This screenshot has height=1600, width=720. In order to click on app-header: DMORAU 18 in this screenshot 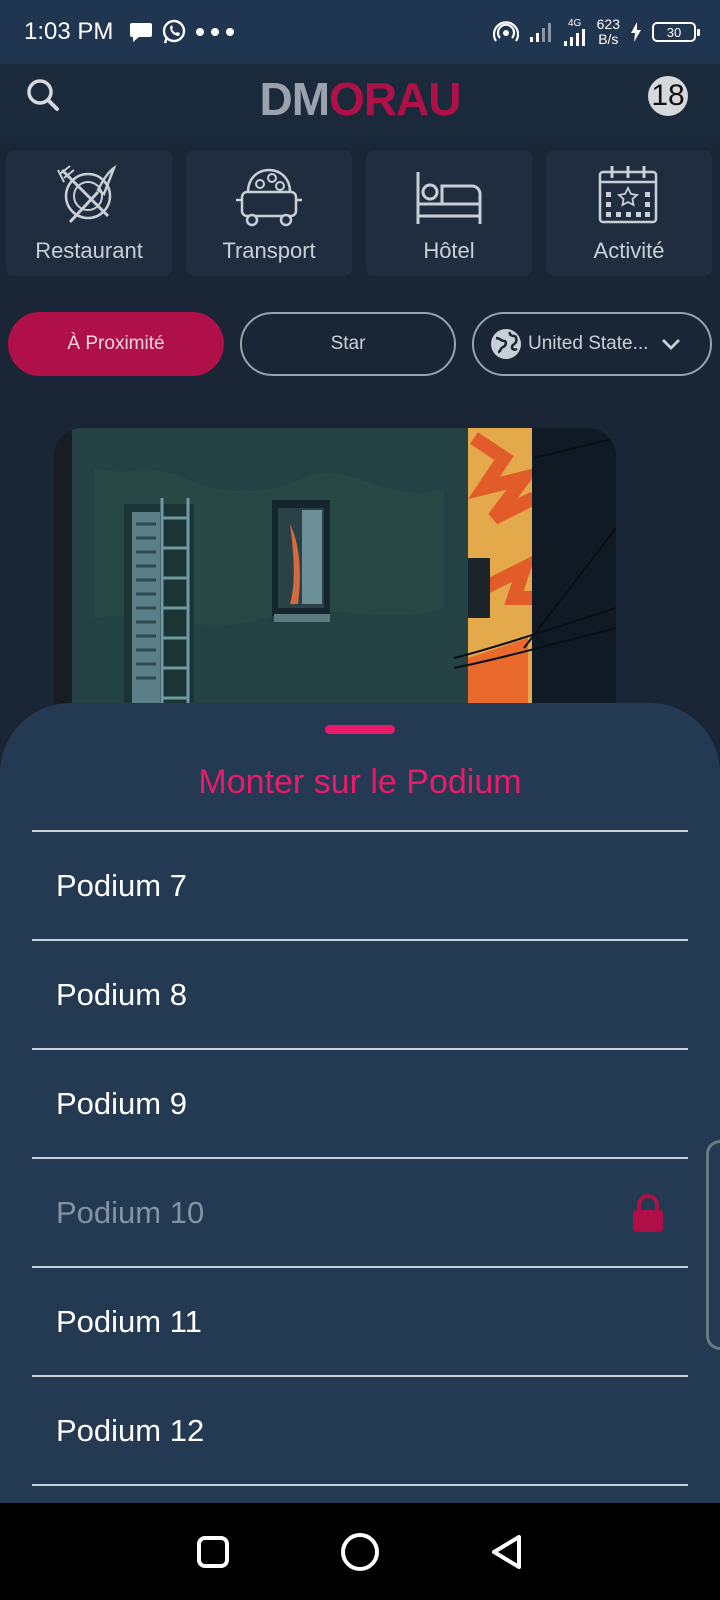, I will do `click(360, 103)`.